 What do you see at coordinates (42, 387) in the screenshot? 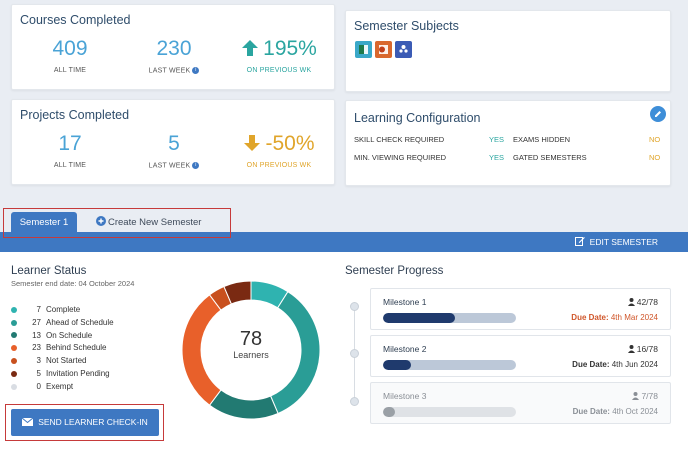
I see `legend-row: 0 Exempt` at bounding box center [42, 387].